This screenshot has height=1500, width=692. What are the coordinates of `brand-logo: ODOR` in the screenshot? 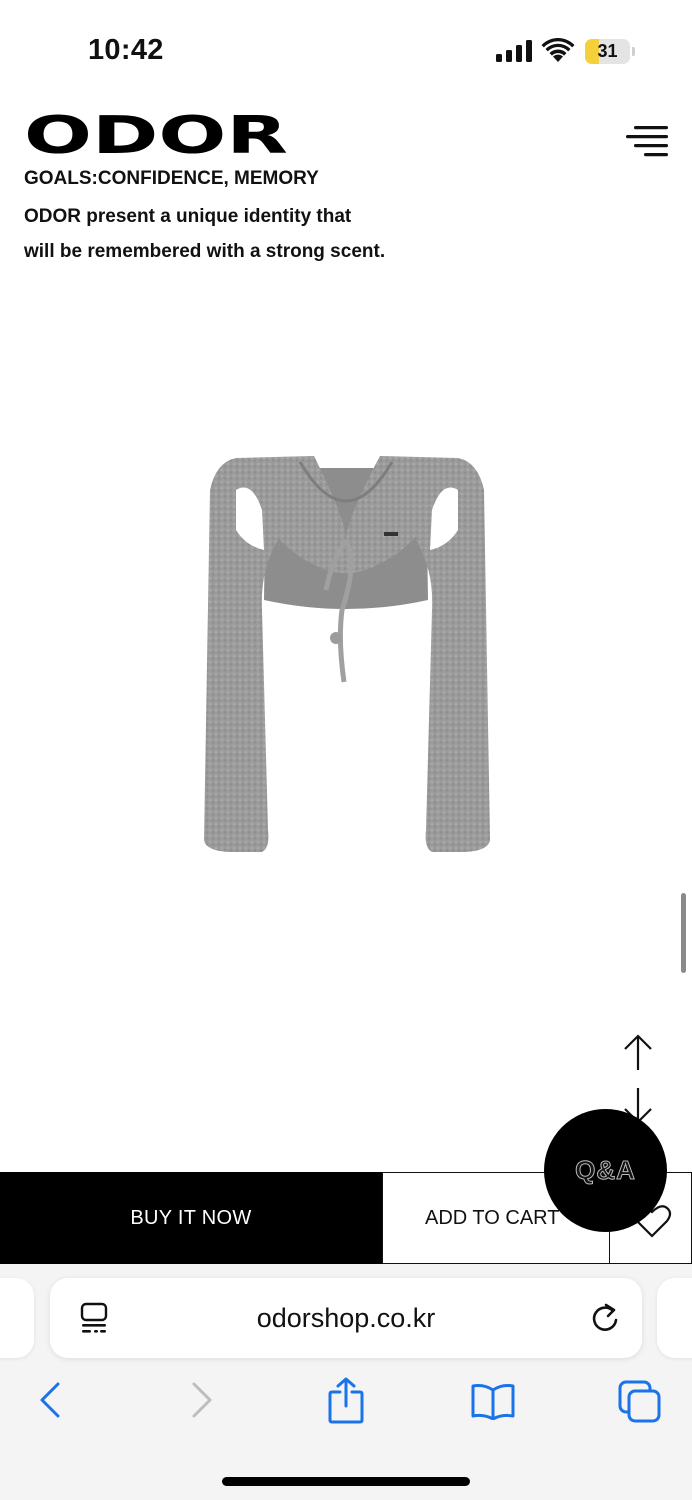 It's located at (157, 133).